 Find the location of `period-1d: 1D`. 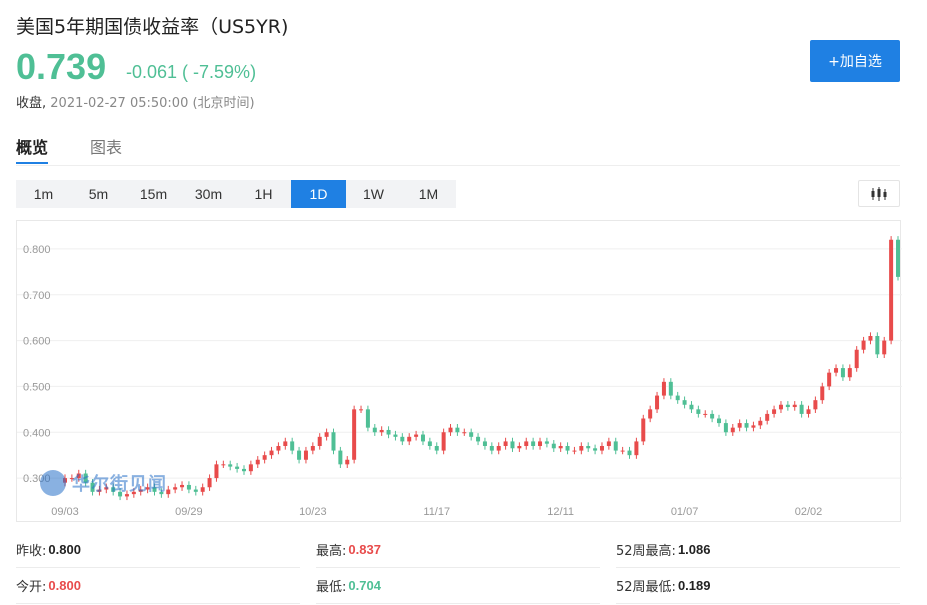

period-1d: 1D is located at coordinates (318, 194).